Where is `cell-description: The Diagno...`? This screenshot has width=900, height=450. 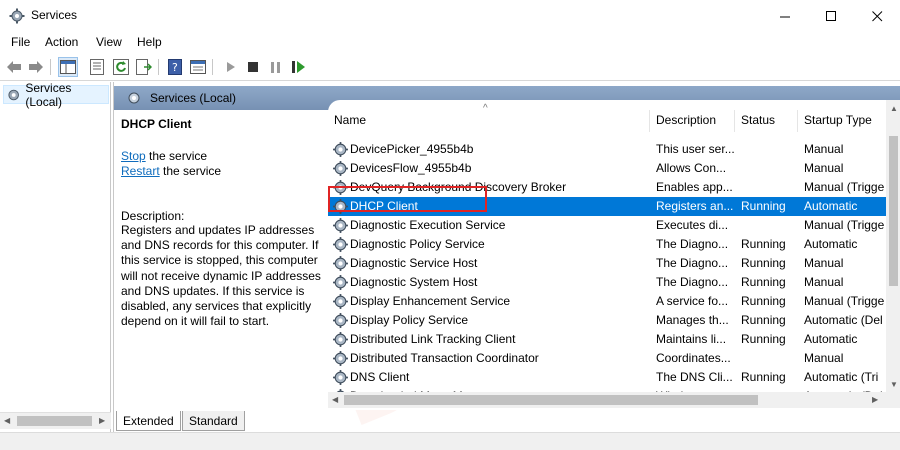
cell-description: The Diagno... is located at coordinates (692, 244).